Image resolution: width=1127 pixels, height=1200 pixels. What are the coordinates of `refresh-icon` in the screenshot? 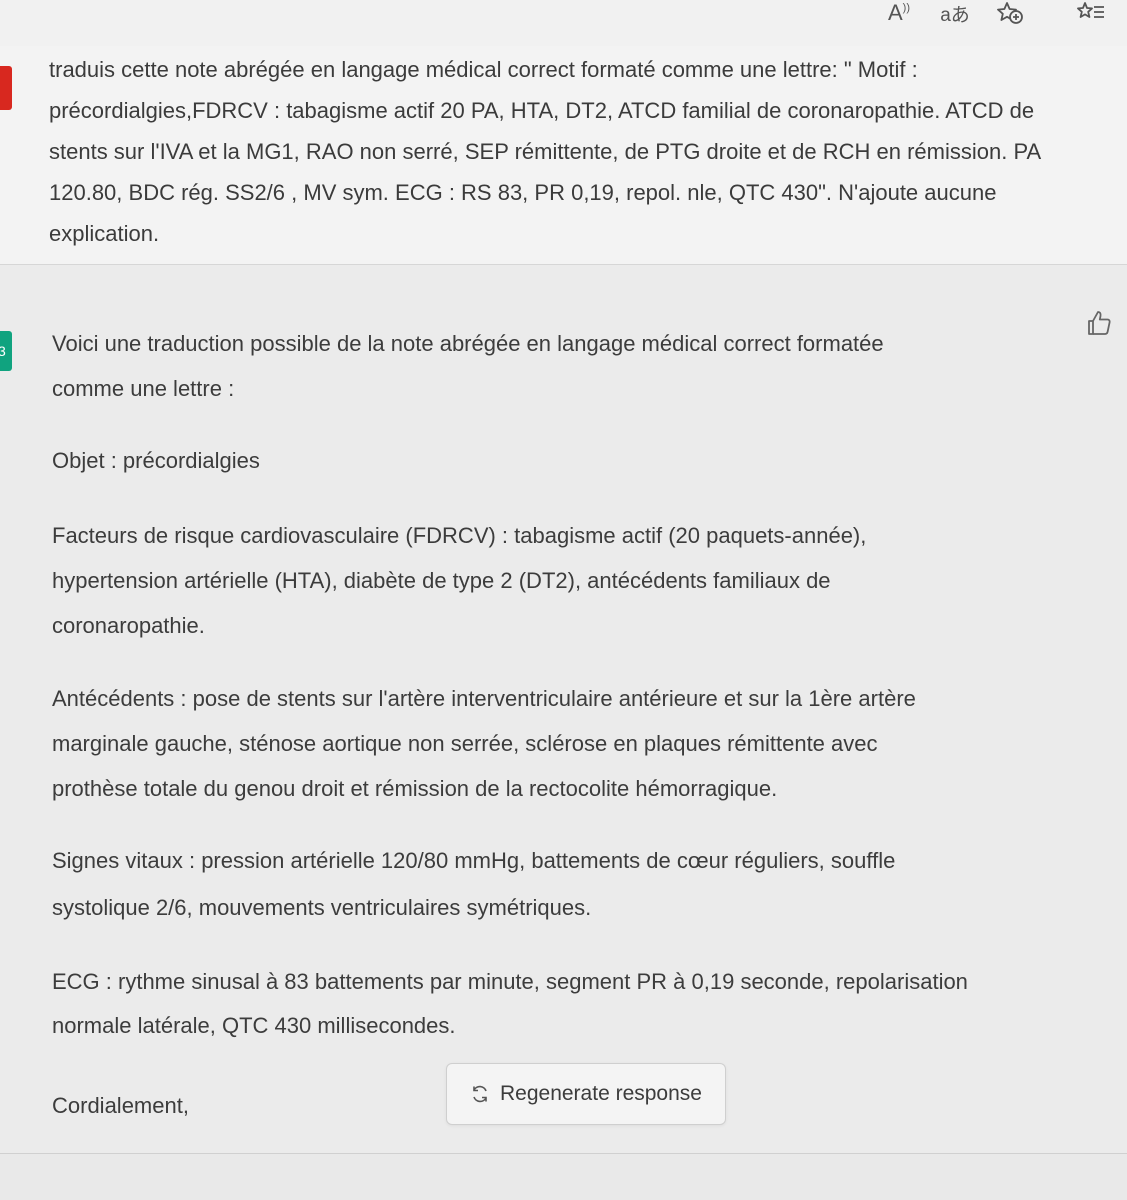 It's located at (480, 1094).